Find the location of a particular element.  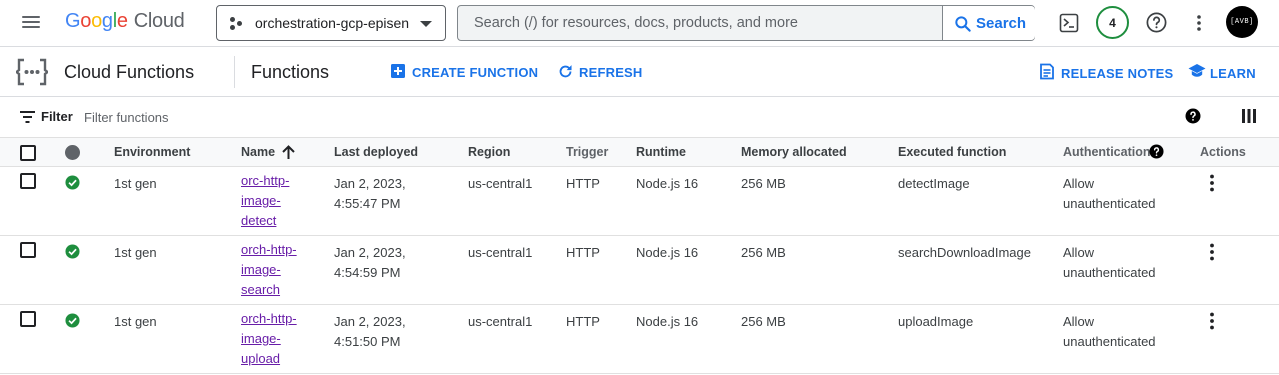

google-cloud-logo: Google Cloud is located at coordinates (125, 21).